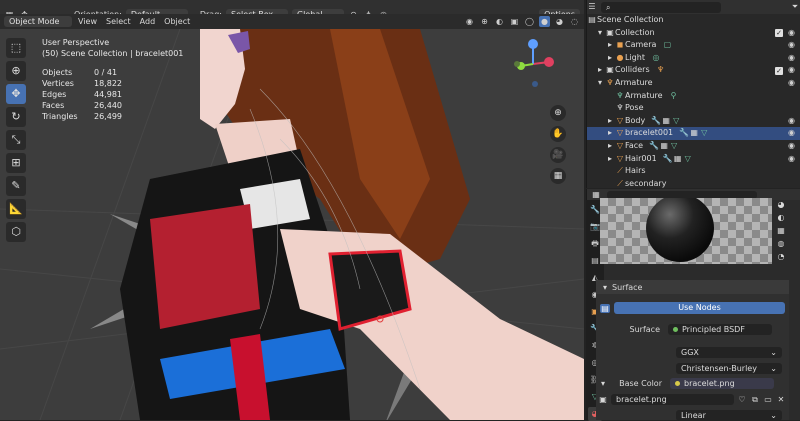 The width and height of the screenshot is (800, 421). What do you see at coordinates (720, 329) in the screenshot?
I see `surface-shader-field: Principled BSDF` at bounding box center [720, 329].